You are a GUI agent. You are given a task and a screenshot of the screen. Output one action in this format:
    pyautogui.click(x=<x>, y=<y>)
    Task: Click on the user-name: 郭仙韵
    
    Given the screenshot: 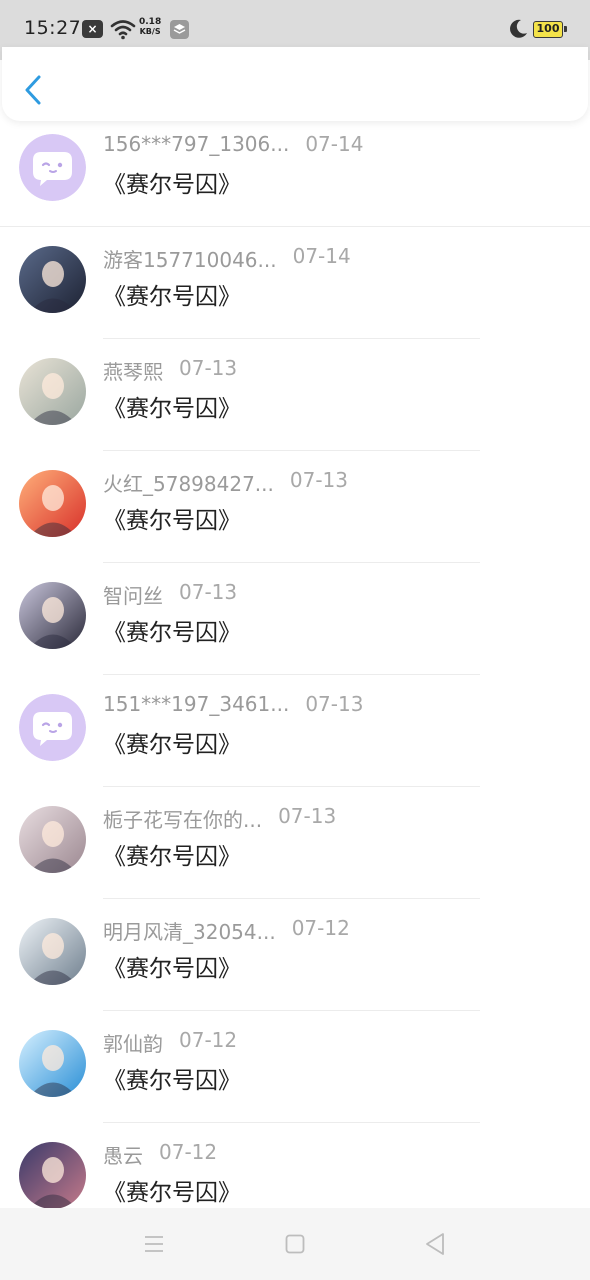 What is the action you would take?
    pyautogui.click(x=133, y=1044)
    